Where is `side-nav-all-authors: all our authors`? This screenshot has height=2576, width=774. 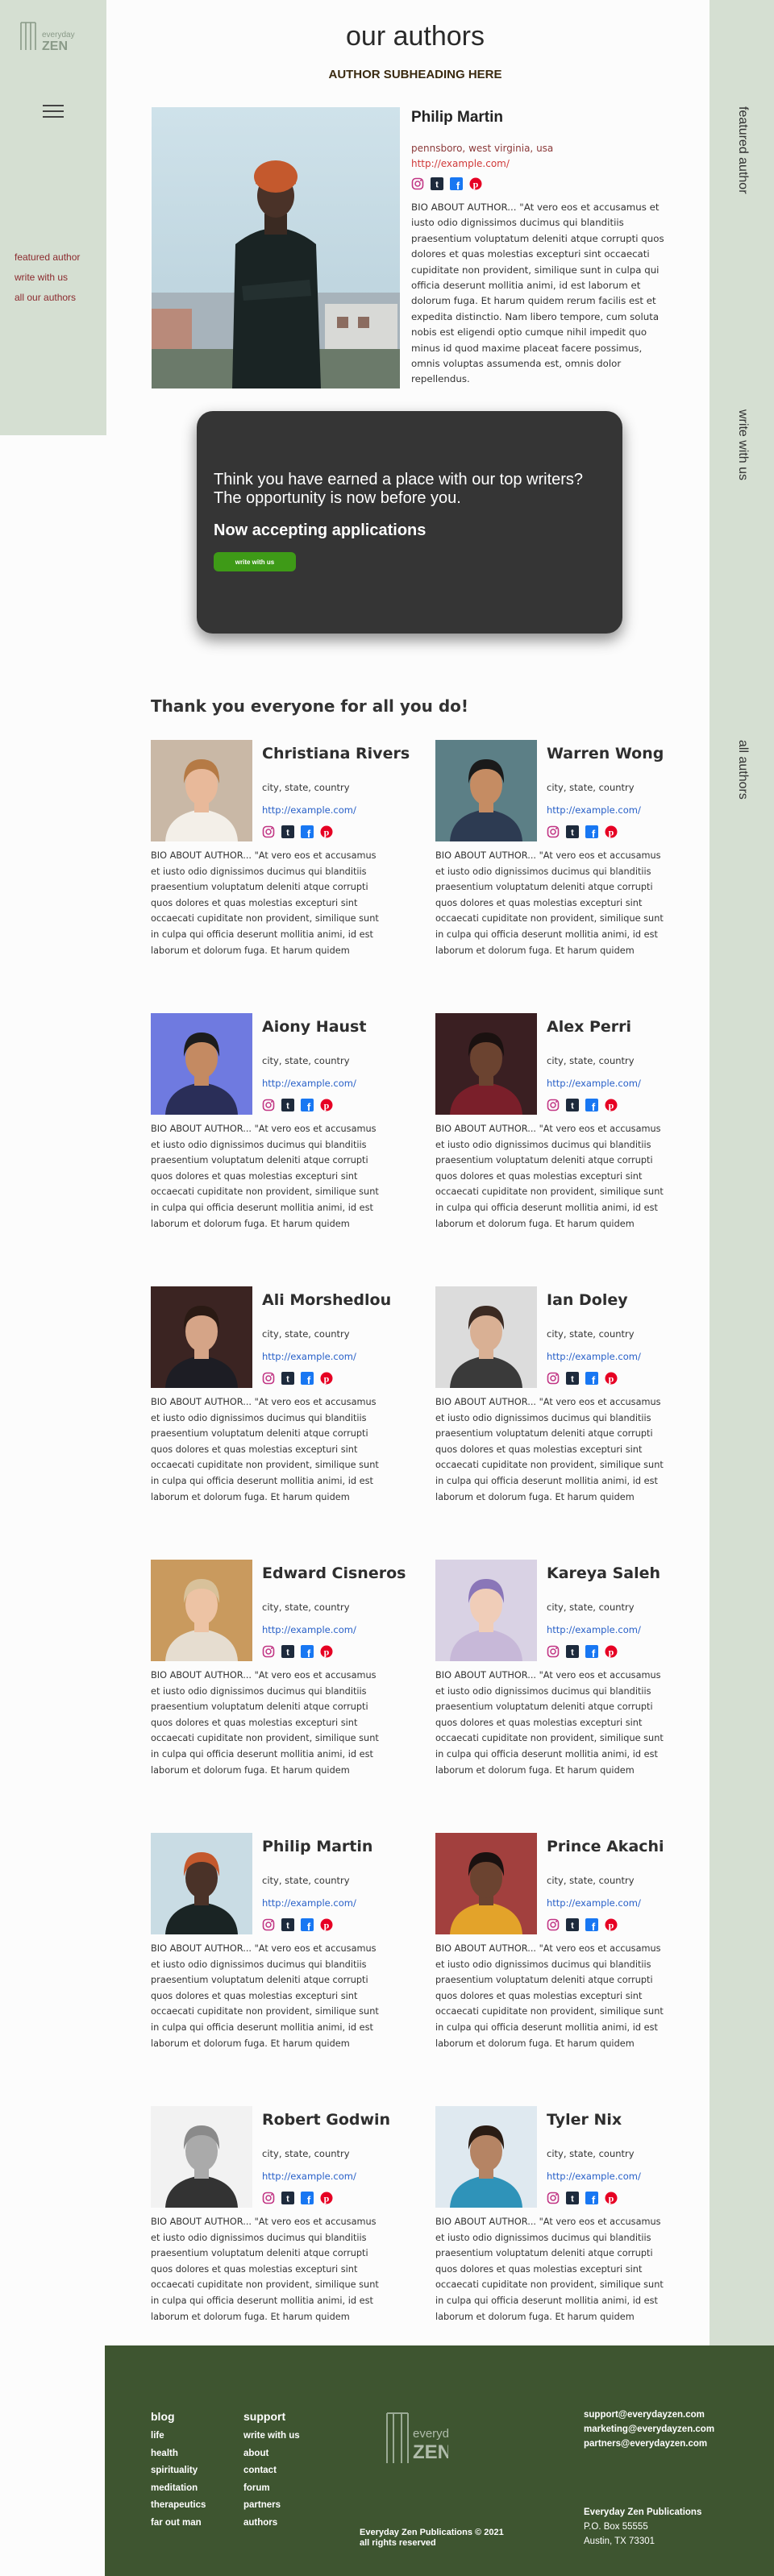
side-nav-all-authors: all our authors is located at coordinates (47, 297).